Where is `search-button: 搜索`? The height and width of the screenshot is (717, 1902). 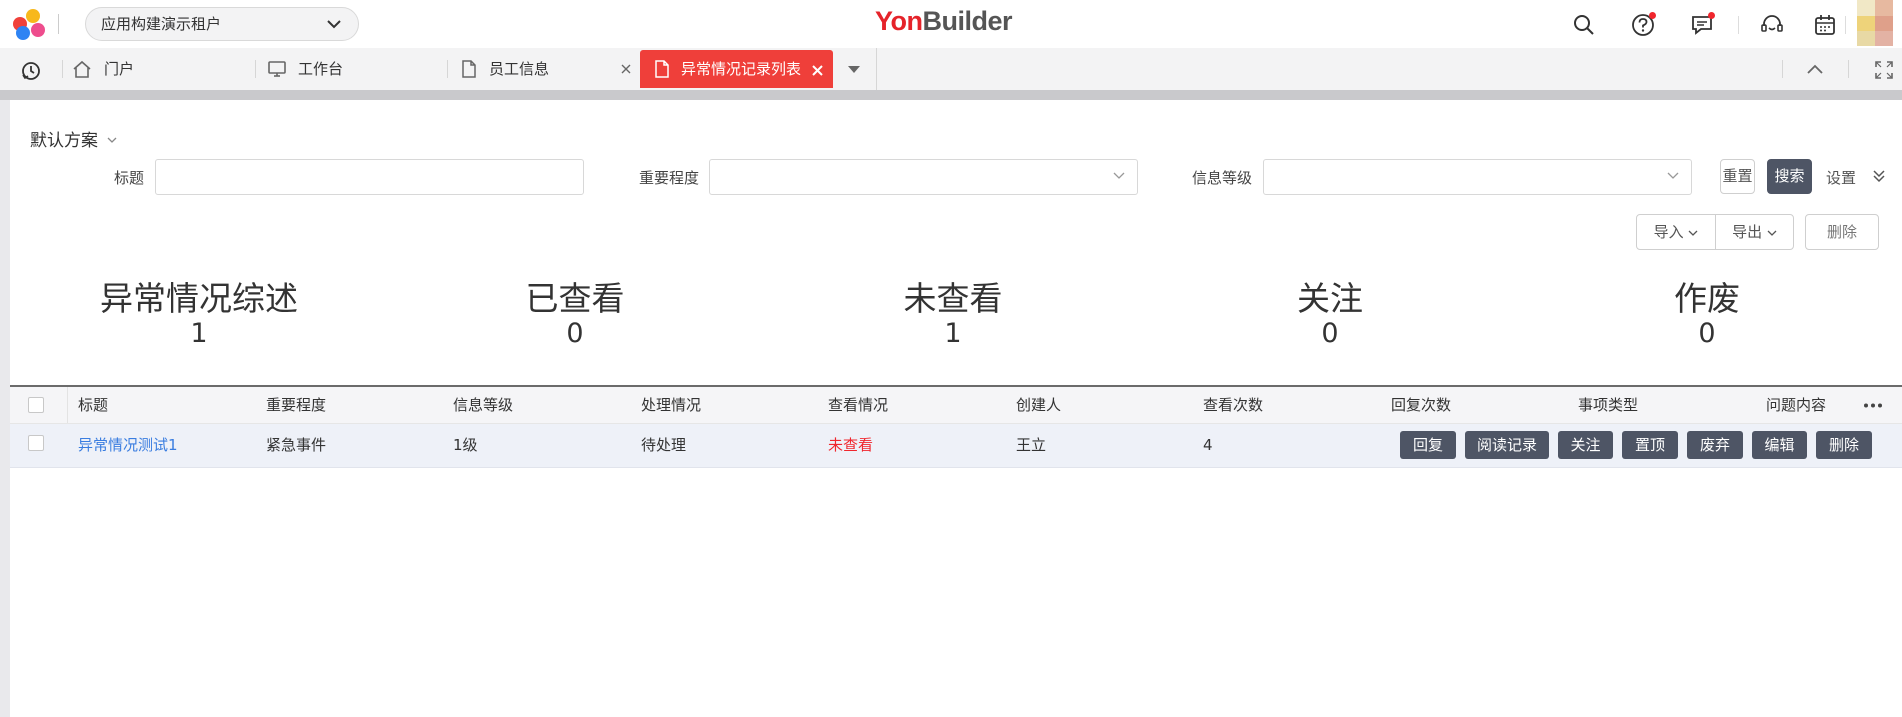
search-button: 搜索 is located at coordinates (1789, 176).